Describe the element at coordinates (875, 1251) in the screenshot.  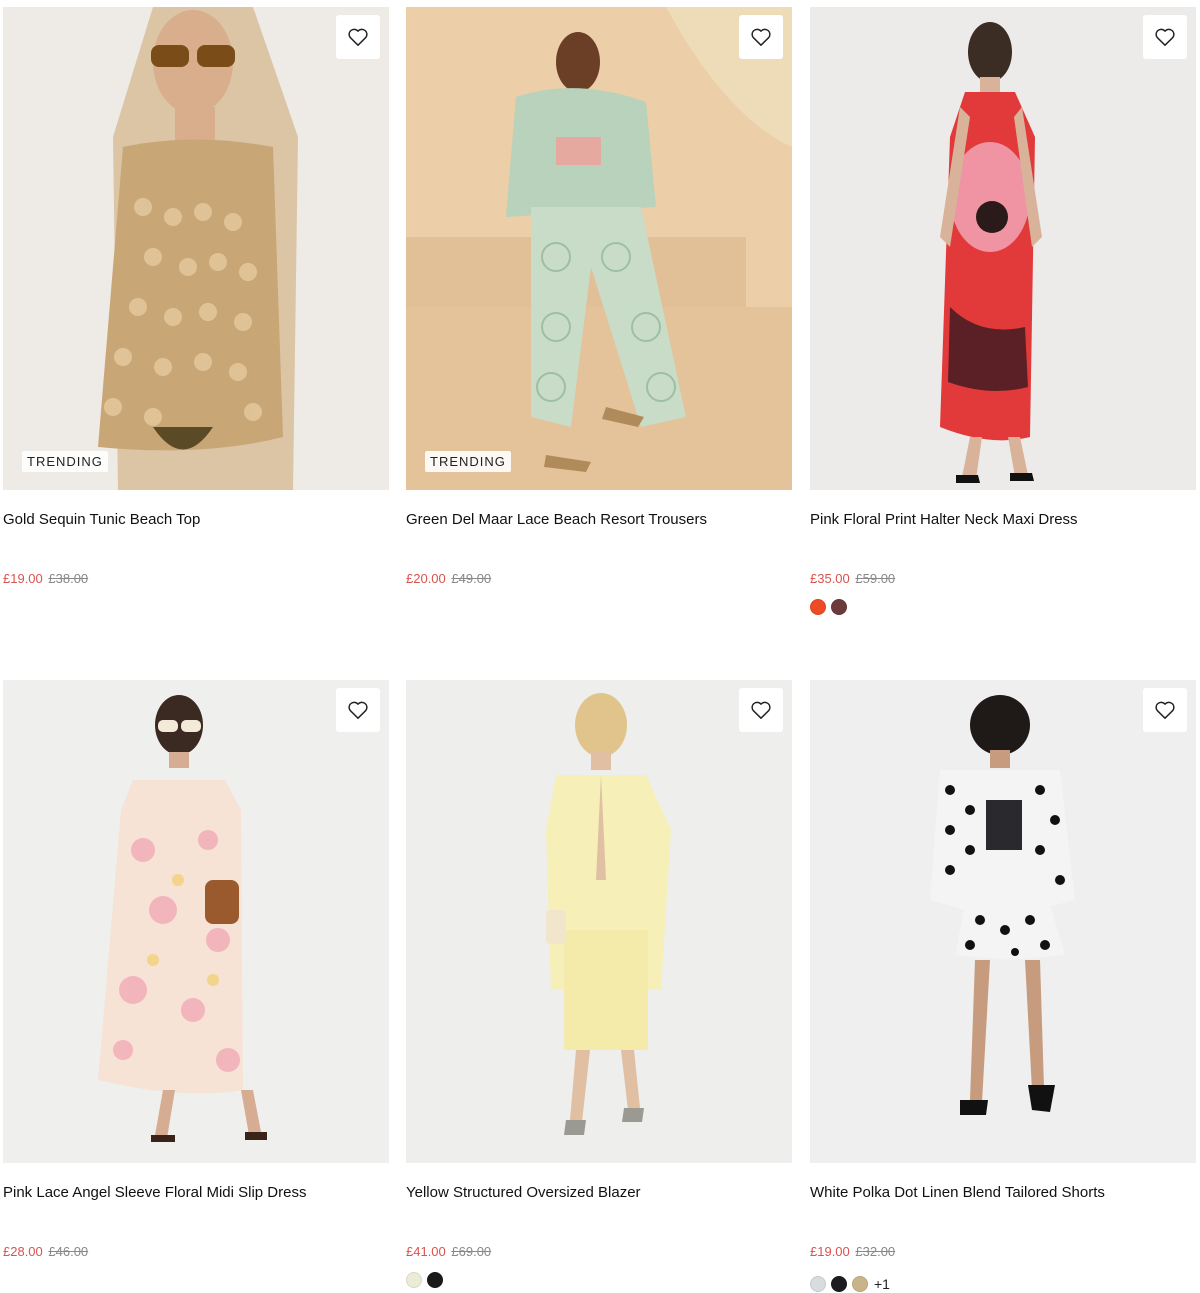
I see `original-price: £32.00` at that location.